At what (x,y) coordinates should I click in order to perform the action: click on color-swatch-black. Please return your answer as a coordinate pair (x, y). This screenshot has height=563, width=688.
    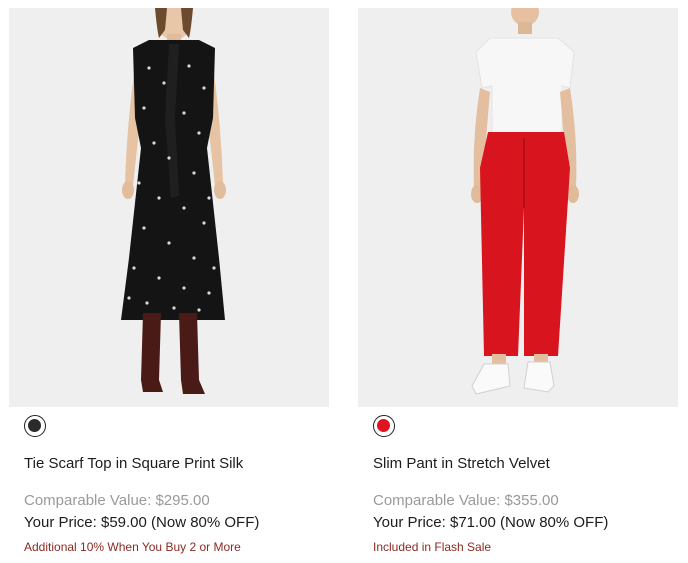
    Looking at the image, I should click on (35, 426).